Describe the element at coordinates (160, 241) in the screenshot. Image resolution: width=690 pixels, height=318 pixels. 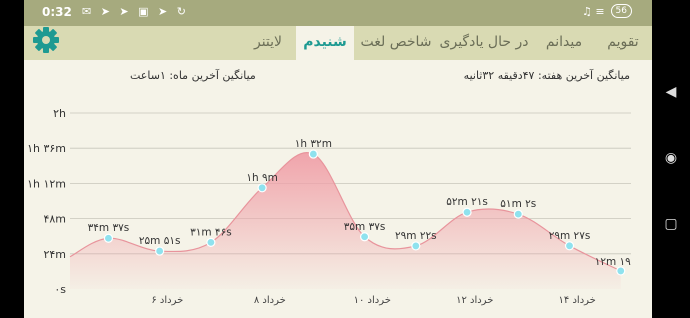
I see `data-label: ۲۵m ۵۱s` at that location.